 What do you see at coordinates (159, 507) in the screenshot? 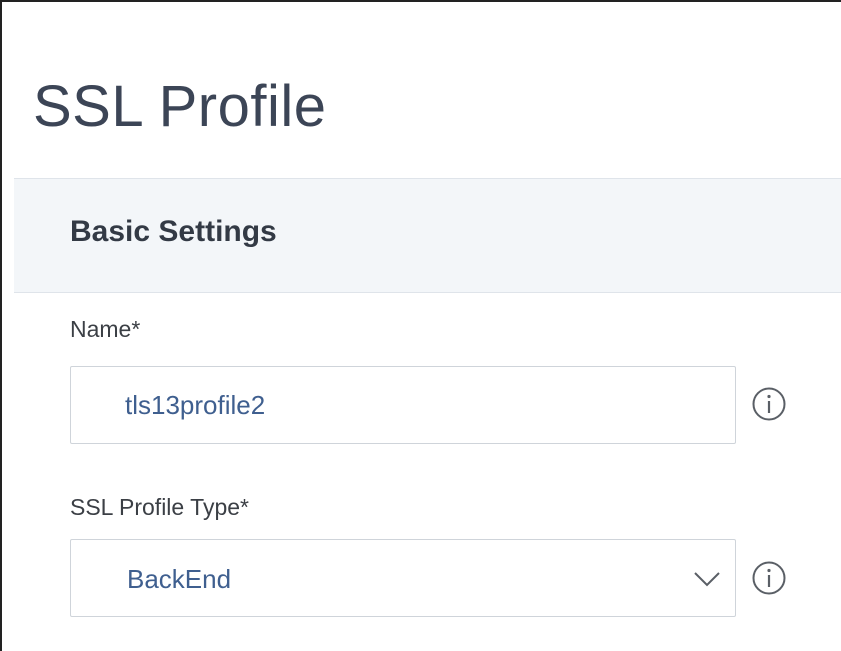
I see `ssl-profile-type-label: SSL Profile Type*` at bounding box center [159, 507].